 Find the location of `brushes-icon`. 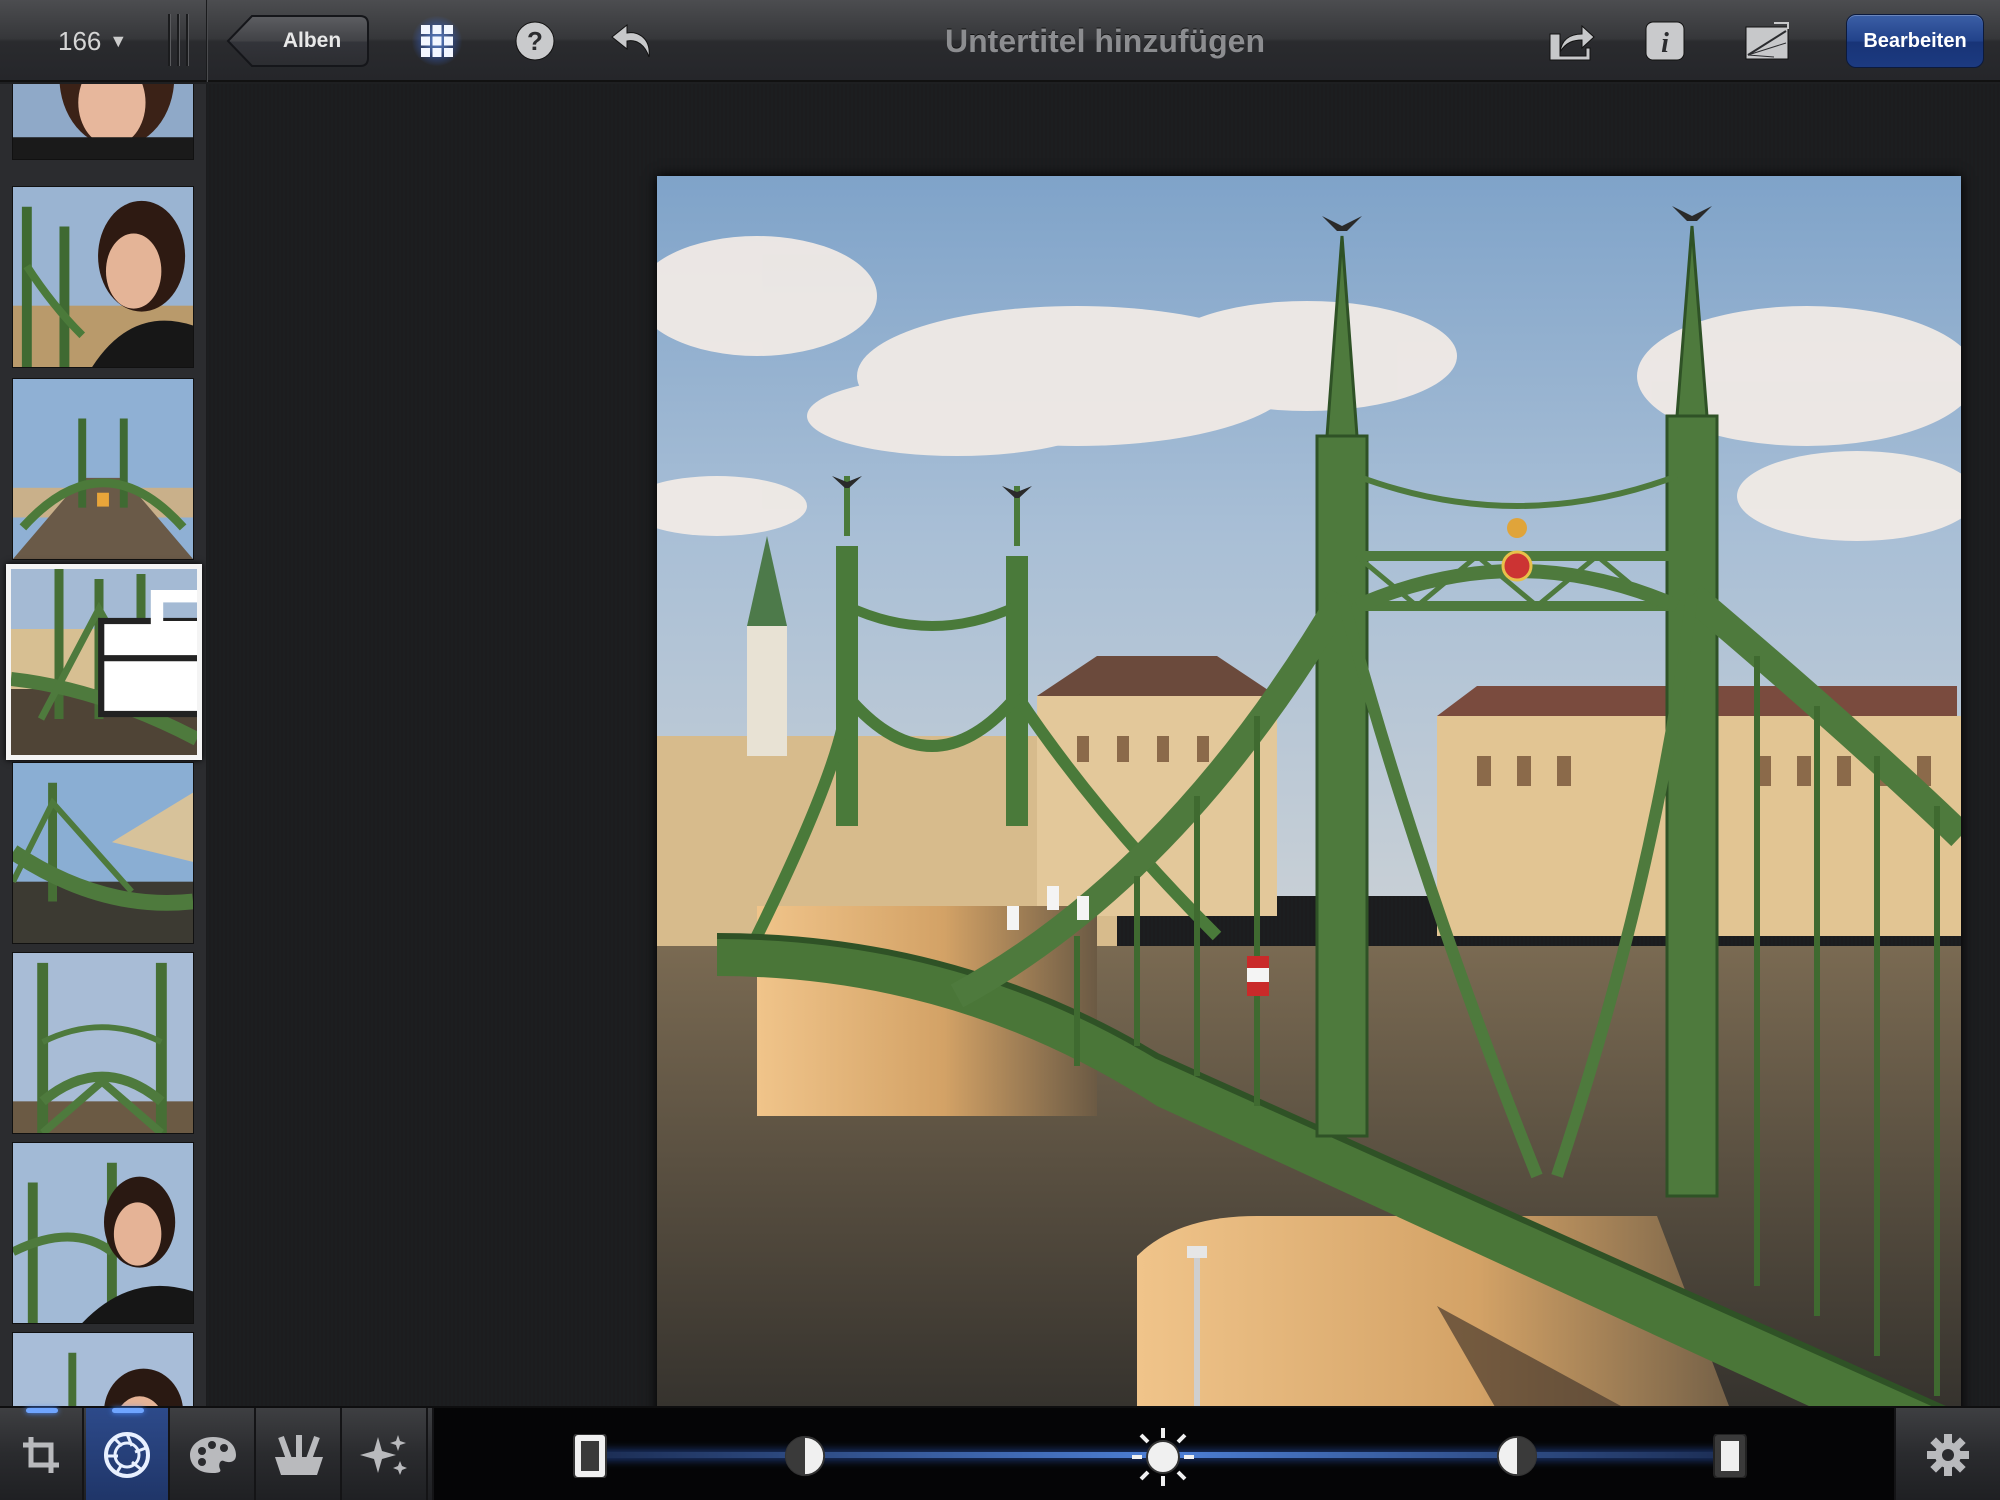

brushes-icon is located at coordinates (299, 1455).